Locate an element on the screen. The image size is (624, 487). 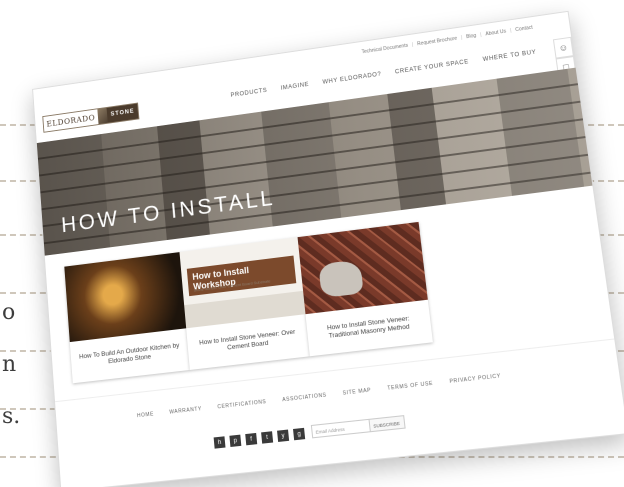
nav-item: WHY ELDORADO? is located at coordinates (351, 79).